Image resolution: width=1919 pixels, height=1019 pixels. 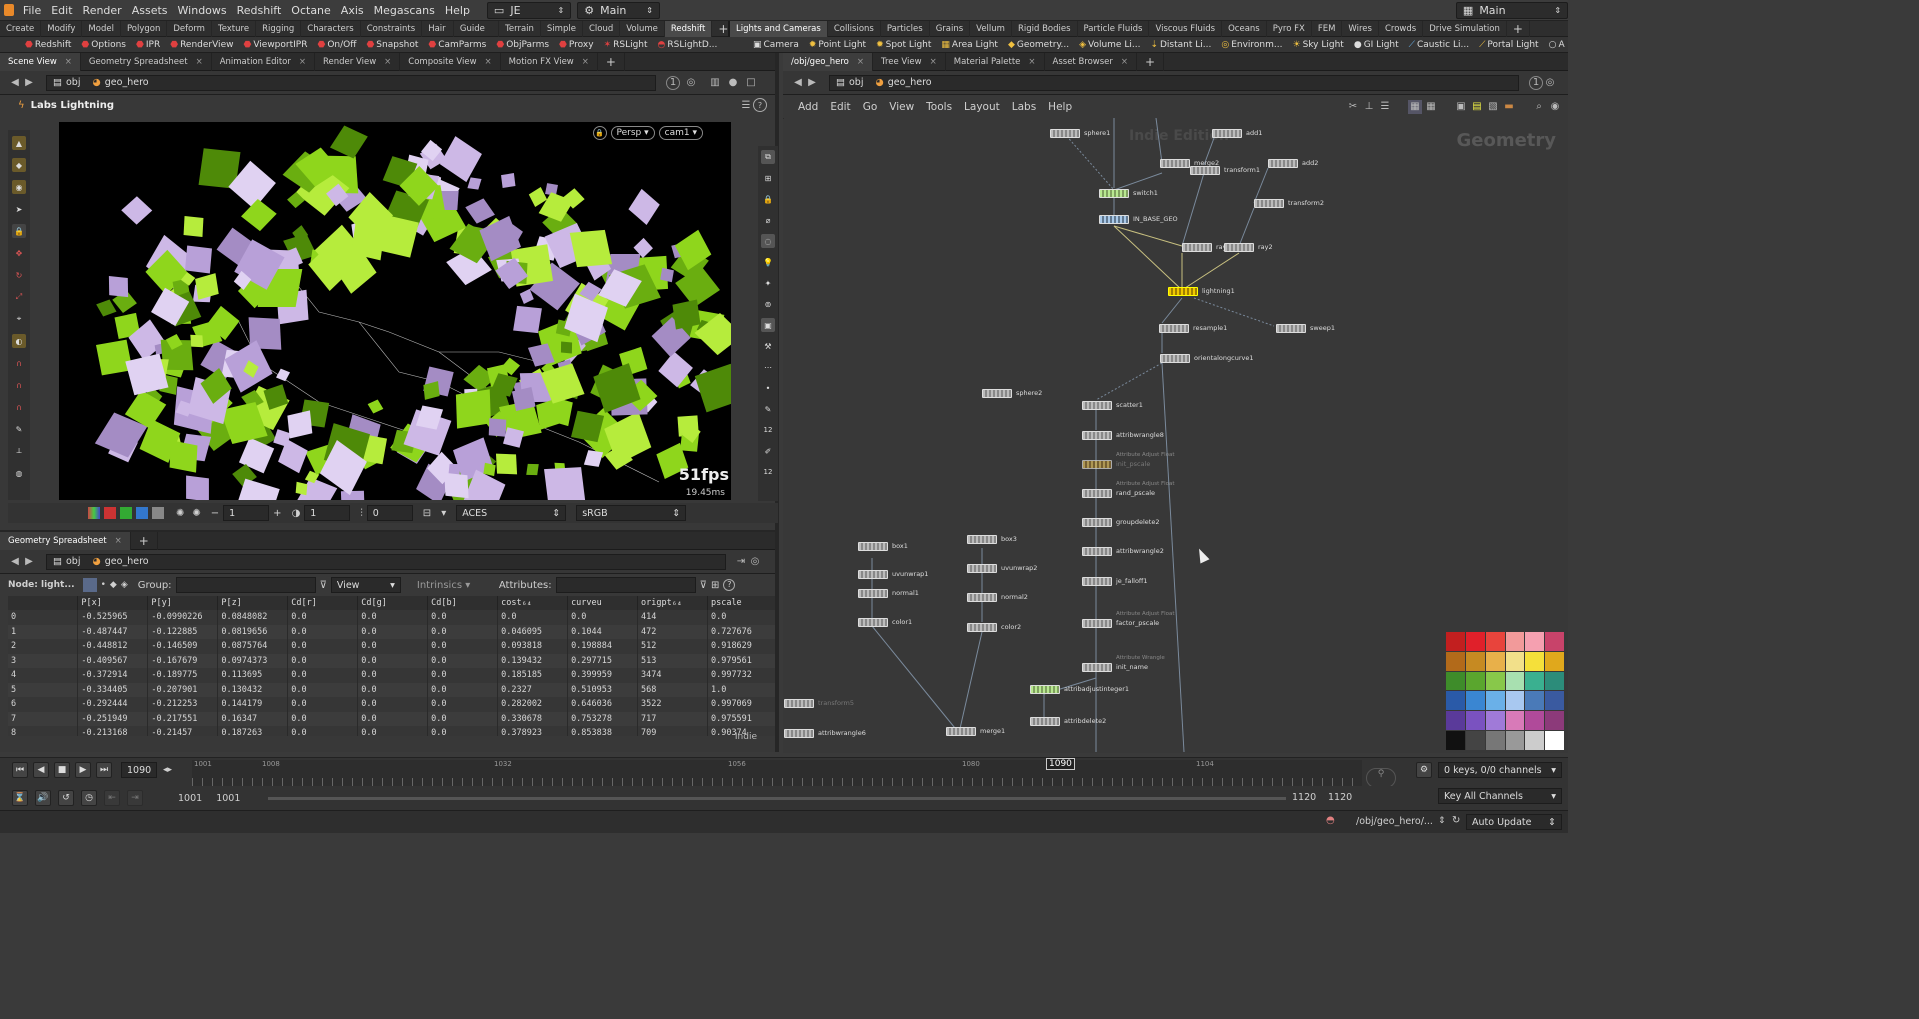 I want to click on stop-icon: ■, so click(x=62, y=770).